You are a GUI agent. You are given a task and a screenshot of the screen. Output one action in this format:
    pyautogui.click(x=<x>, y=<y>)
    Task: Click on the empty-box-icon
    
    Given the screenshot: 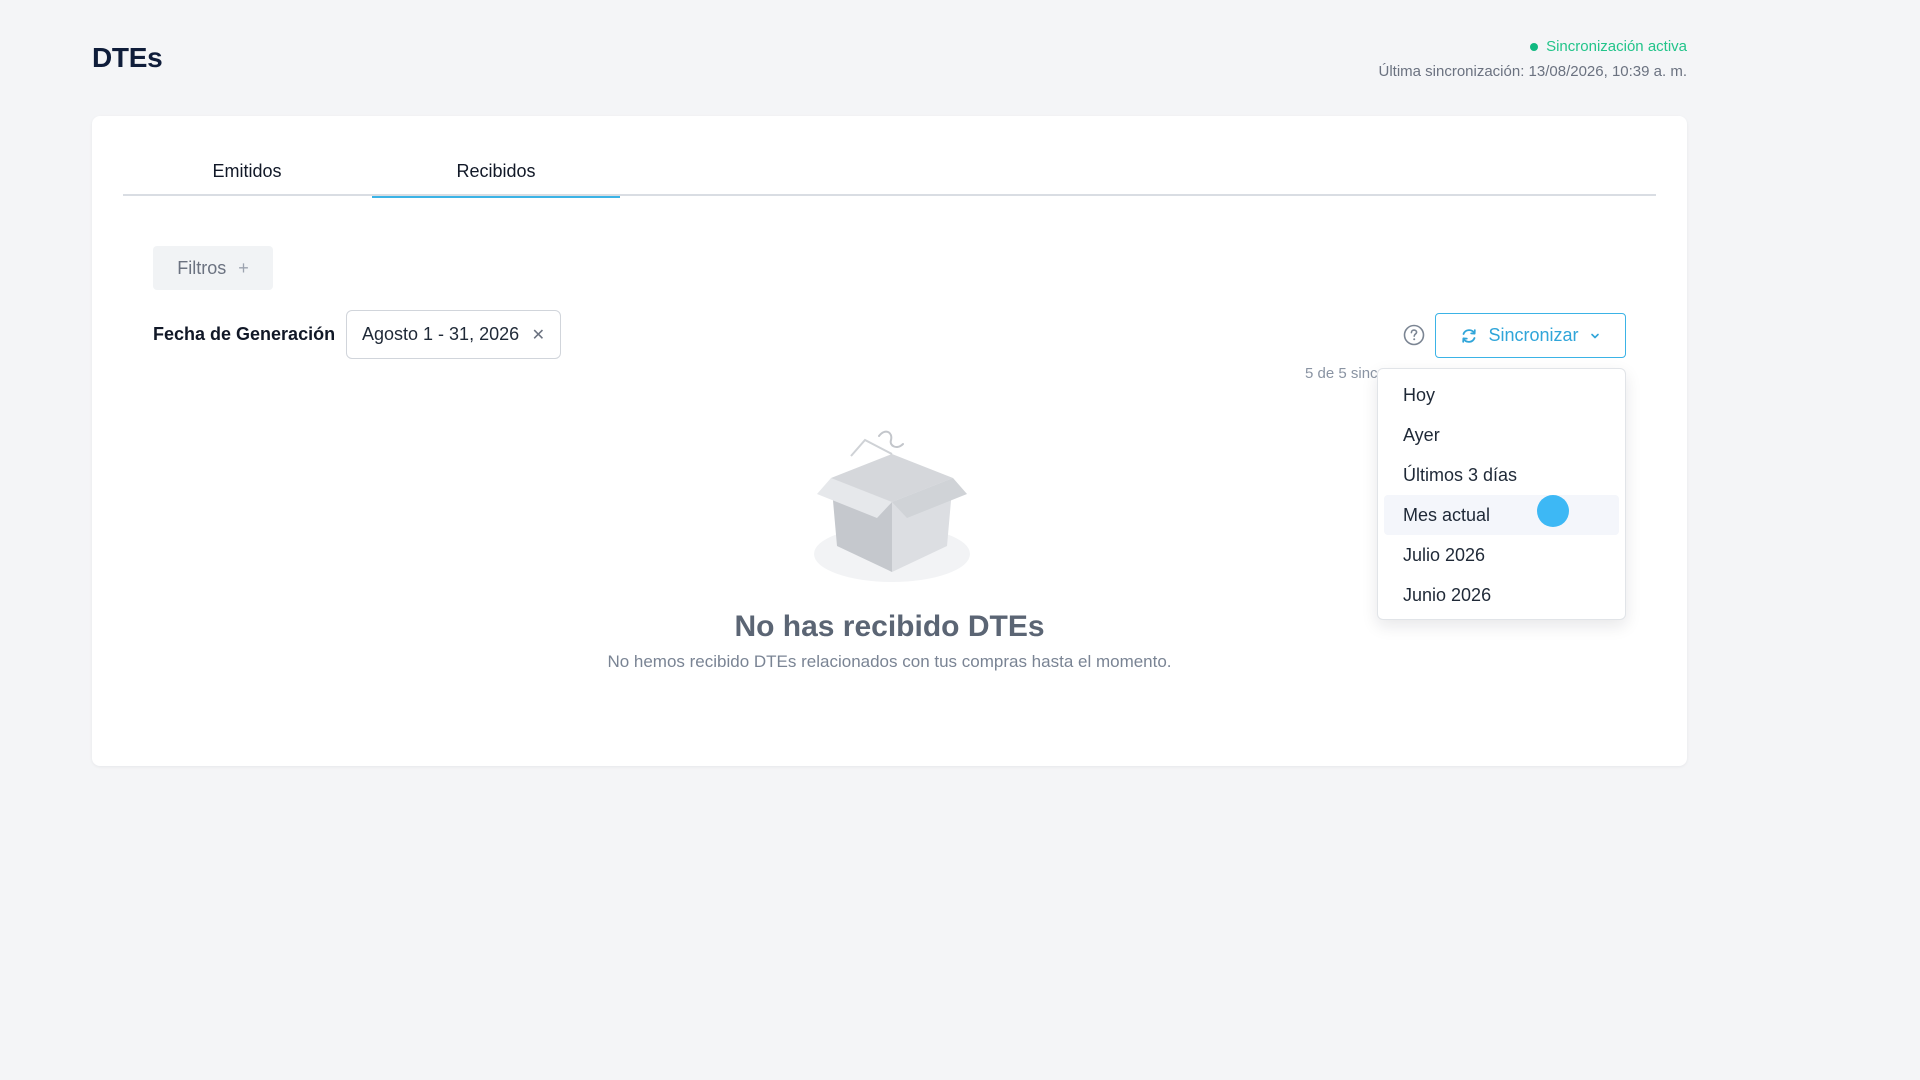 What is the action you would take?
    pyautogui.click(x=892, y=506)
    